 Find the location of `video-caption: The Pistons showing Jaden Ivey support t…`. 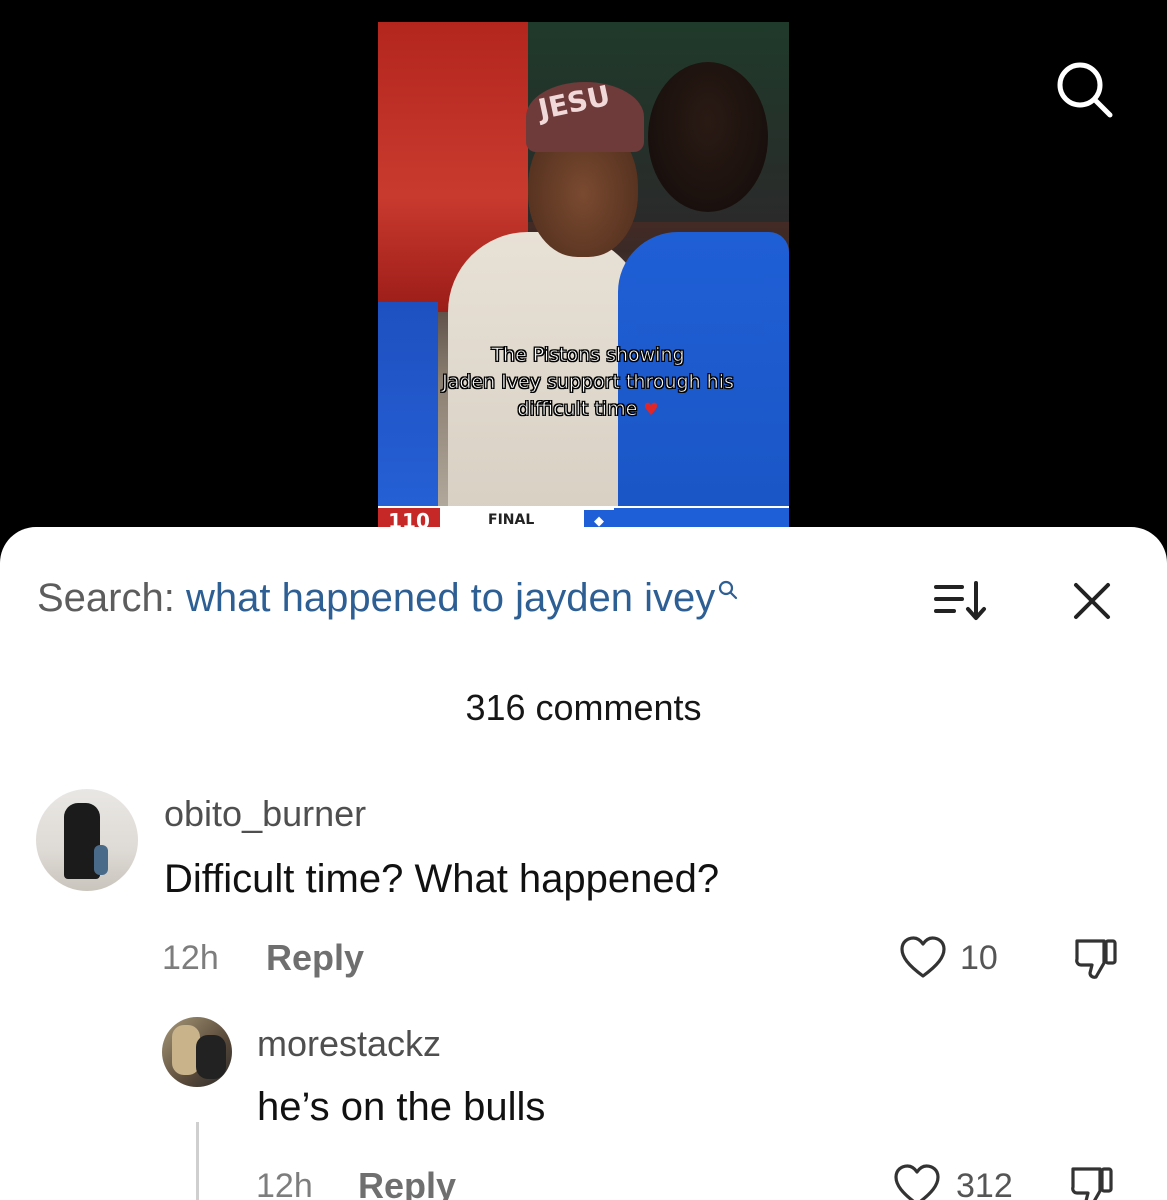

video-caption: The Pistons showing Jaden Ivey support t… is located at coordinates (588, 383).